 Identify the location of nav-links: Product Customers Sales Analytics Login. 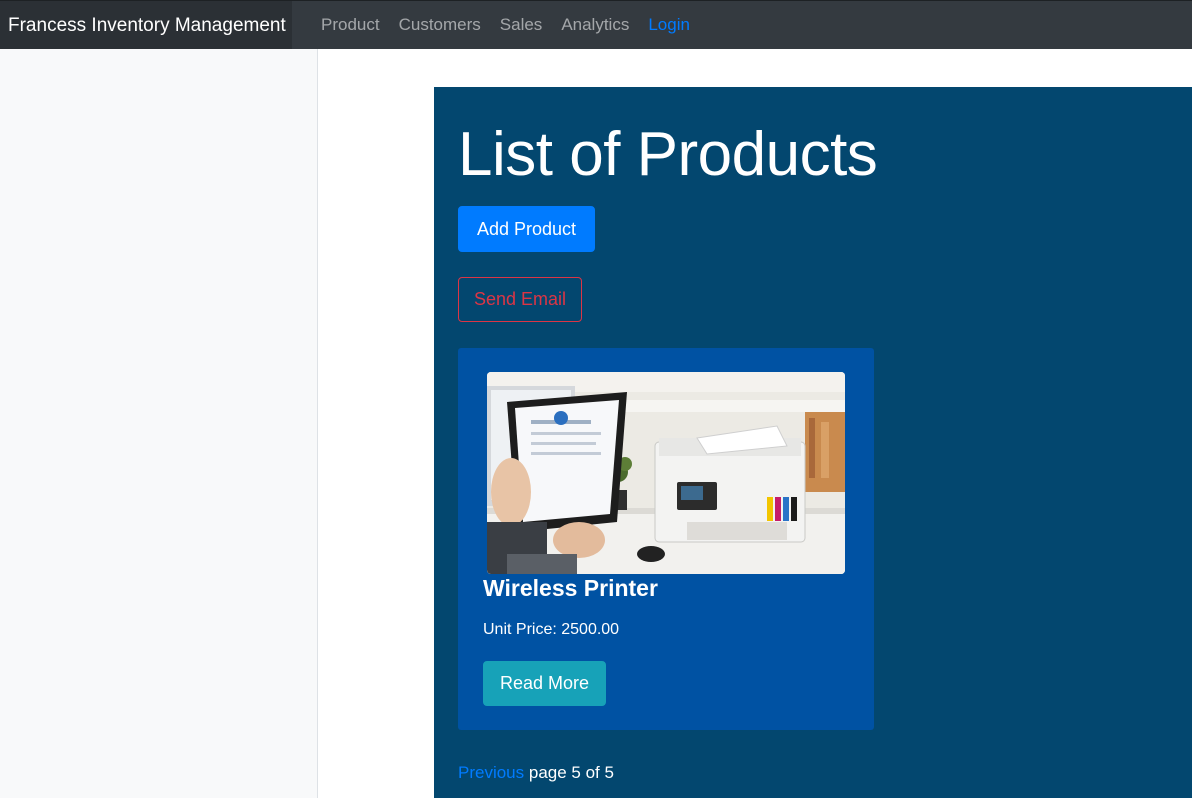
(515, 25).